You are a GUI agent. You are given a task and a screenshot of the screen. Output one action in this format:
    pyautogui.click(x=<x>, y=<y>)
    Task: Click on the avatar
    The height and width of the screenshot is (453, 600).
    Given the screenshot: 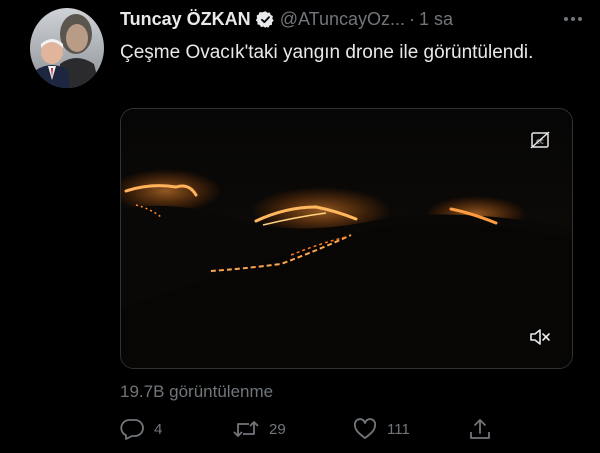 What is the action you would take?
    pyautogui.click(x=67, y=48)
    